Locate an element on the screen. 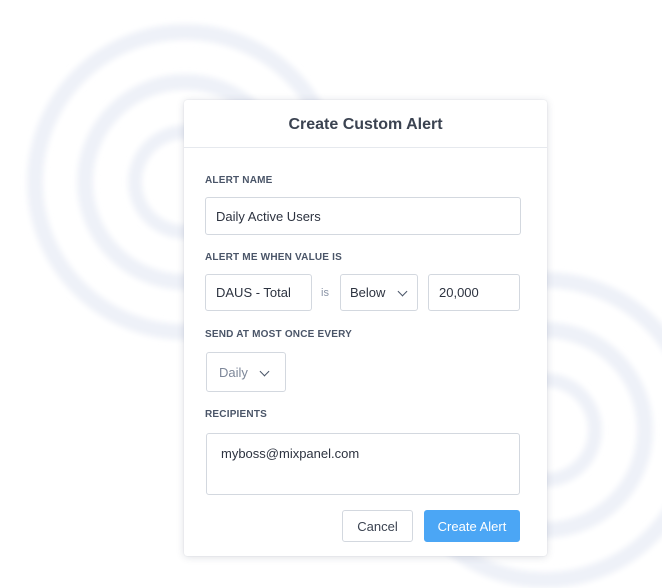 The width and height of the screenshot is (662, 588). recipients-textarea: myboss@mixpanel.com is located at coordinates (363, 464).